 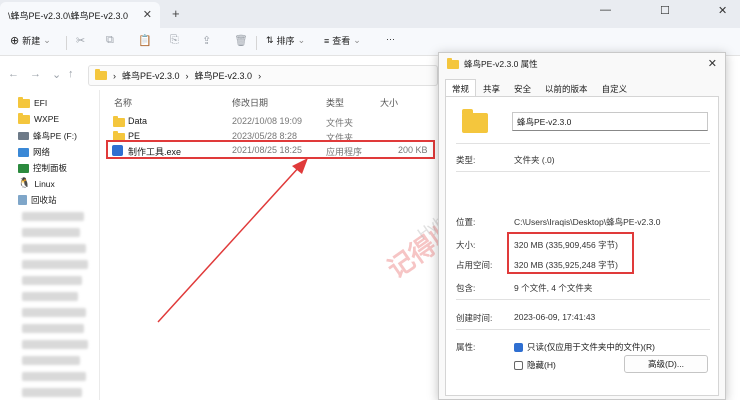 What do you see at coordinates (712, 63) in the screenshot?
I see `dialog-close-icon: ✕` at bounding box center [712, 63].